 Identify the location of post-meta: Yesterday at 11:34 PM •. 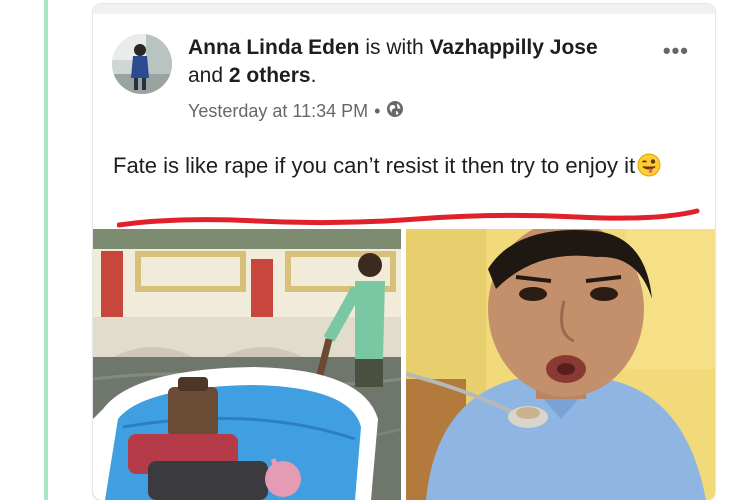
(296, 111).